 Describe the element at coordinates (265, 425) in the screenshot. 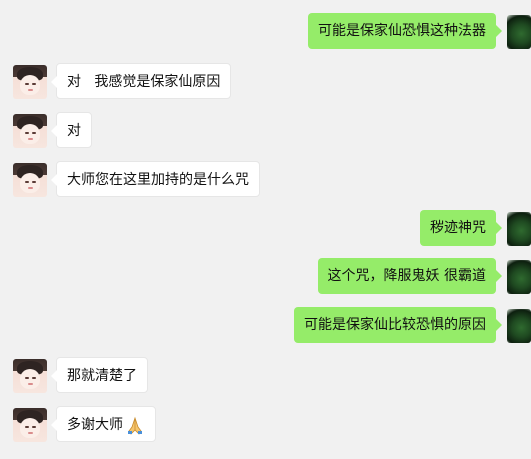

I see `message-row-incoming: 多谢大师` at that location.